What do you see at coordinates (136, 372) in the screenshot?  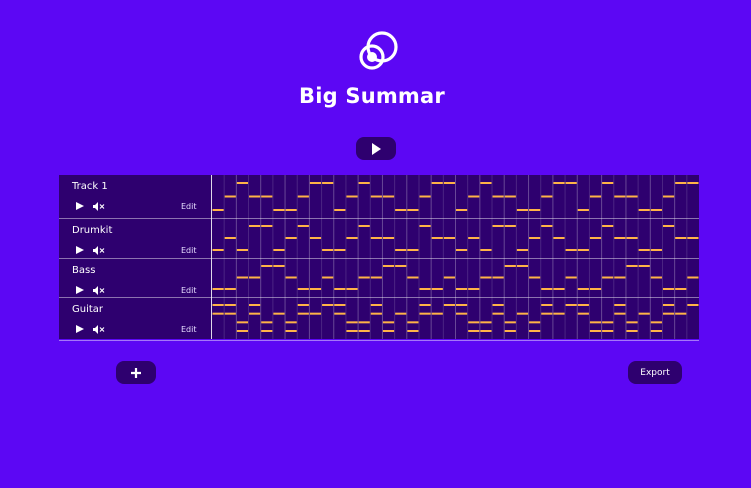 I see `add-track-button` at bounding box center [136, 372].